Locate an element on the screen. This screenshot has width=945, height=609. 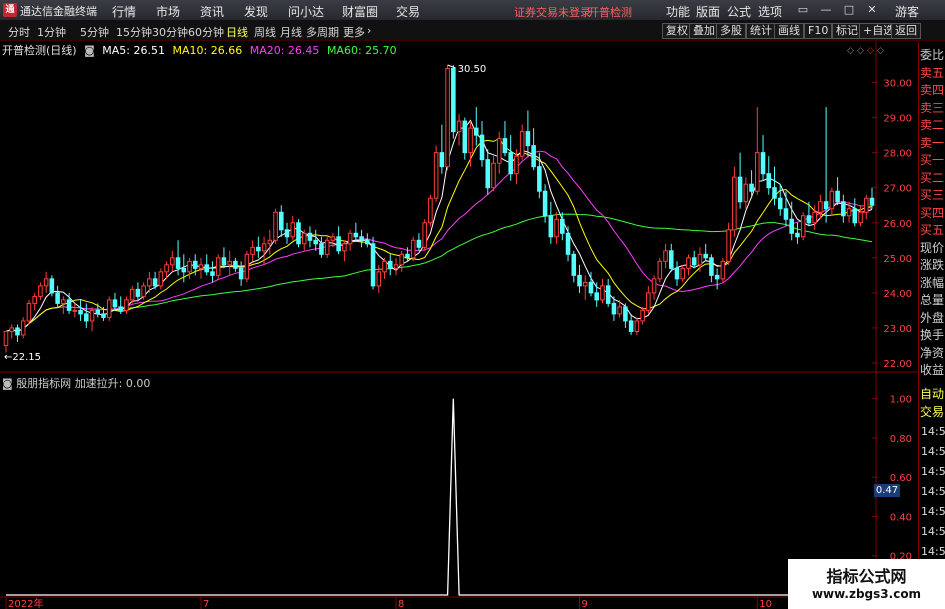
side-label-2: 卖四 is located at coordinates (932, 90).